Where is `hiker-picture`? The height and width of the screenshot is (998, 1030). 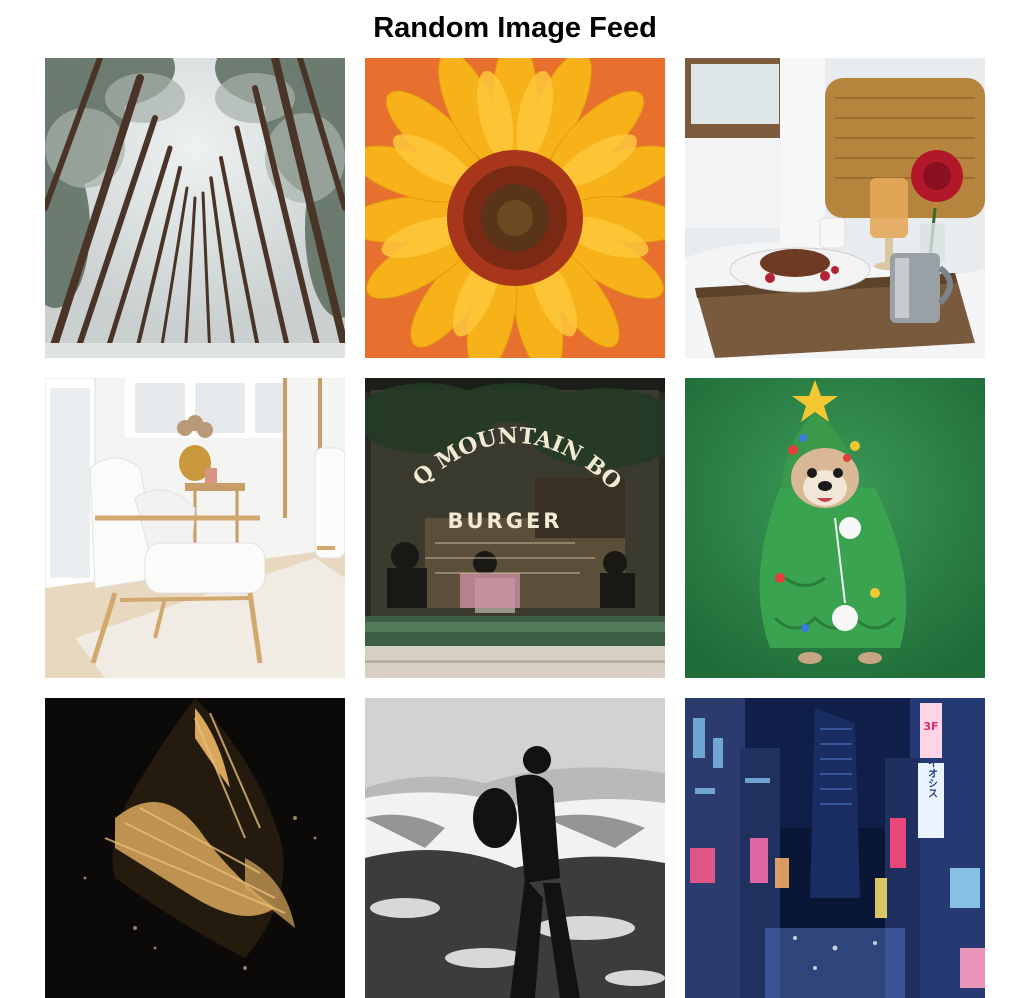 hiker-picture is located at coordinates (515, 848).